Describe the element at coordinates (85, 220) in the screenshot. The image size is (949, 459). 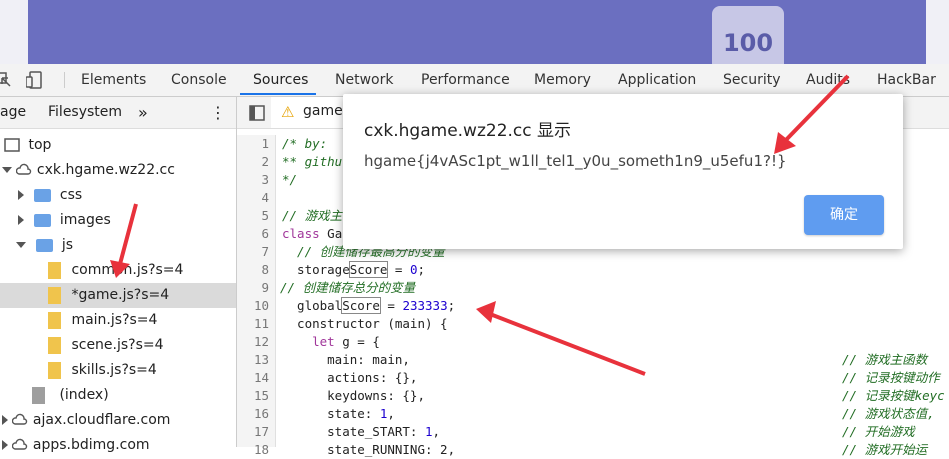
I see `tree-item-label: images` at that location.